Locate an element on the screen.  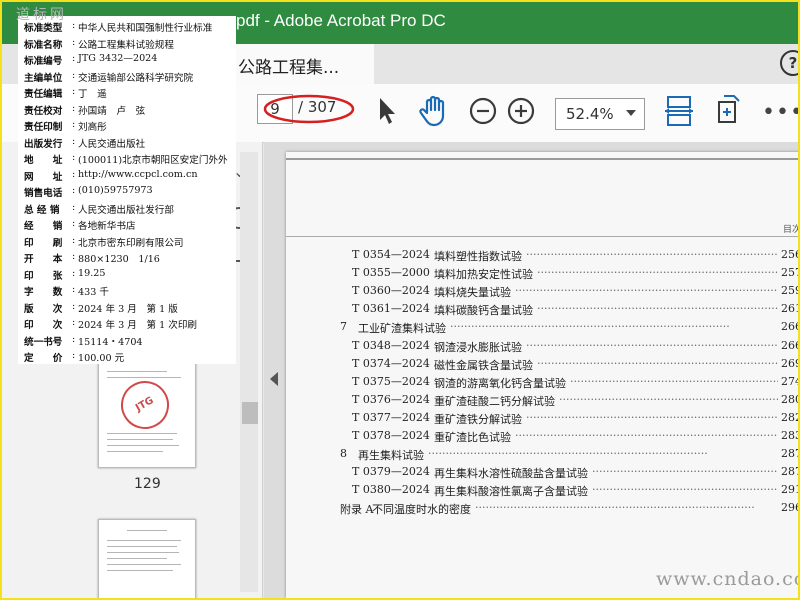
info-value: (100011)北京市朝阳区安定门外外 is located at coordinates (153, 160).